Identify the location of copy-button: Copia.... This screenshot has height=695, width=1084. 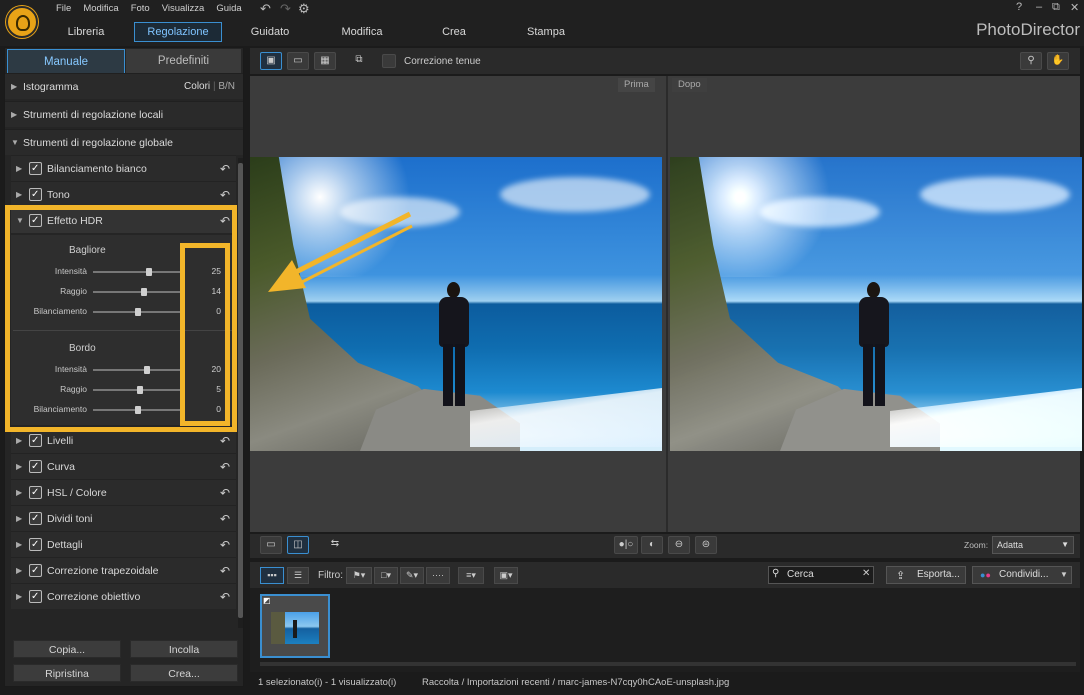
(67, 649).